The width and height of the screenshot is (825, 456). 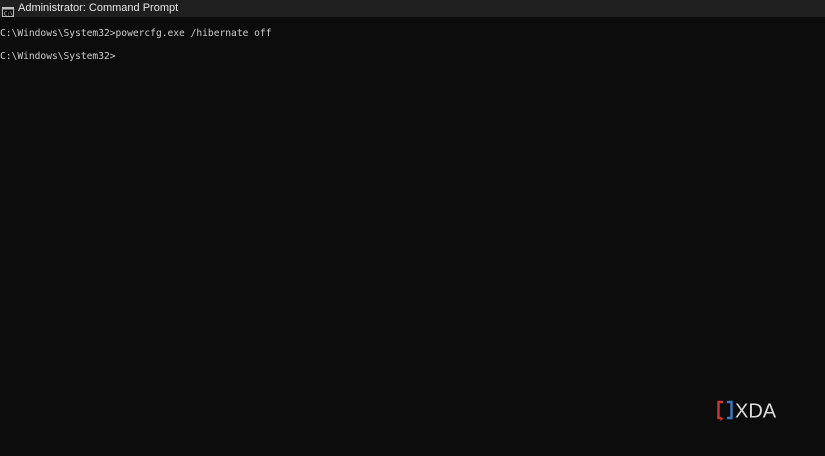 I want to click on console-line-prompt: C:\Windows\System32>, so click(x=58, y=56).